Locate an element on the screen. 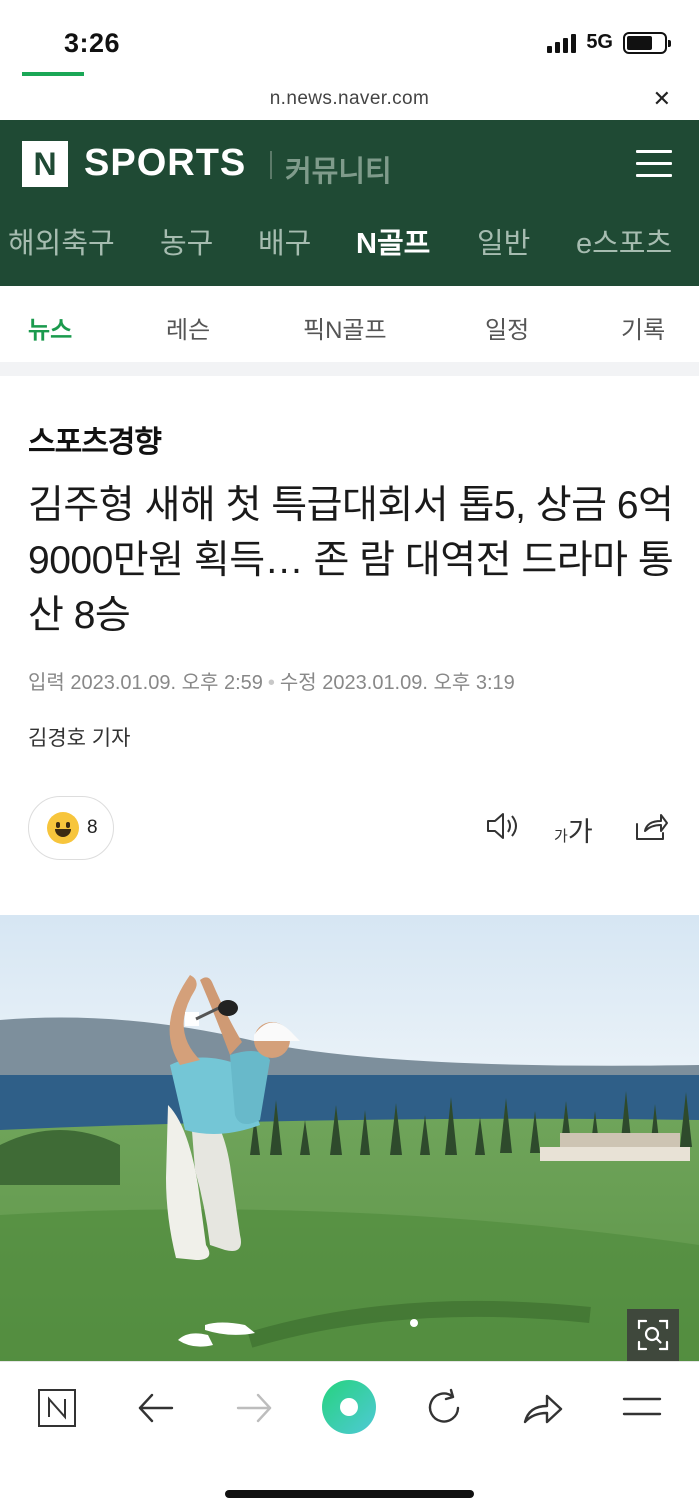 The image size is (699, 1512). input-label: 입력 is located at coordinates (46, 683).